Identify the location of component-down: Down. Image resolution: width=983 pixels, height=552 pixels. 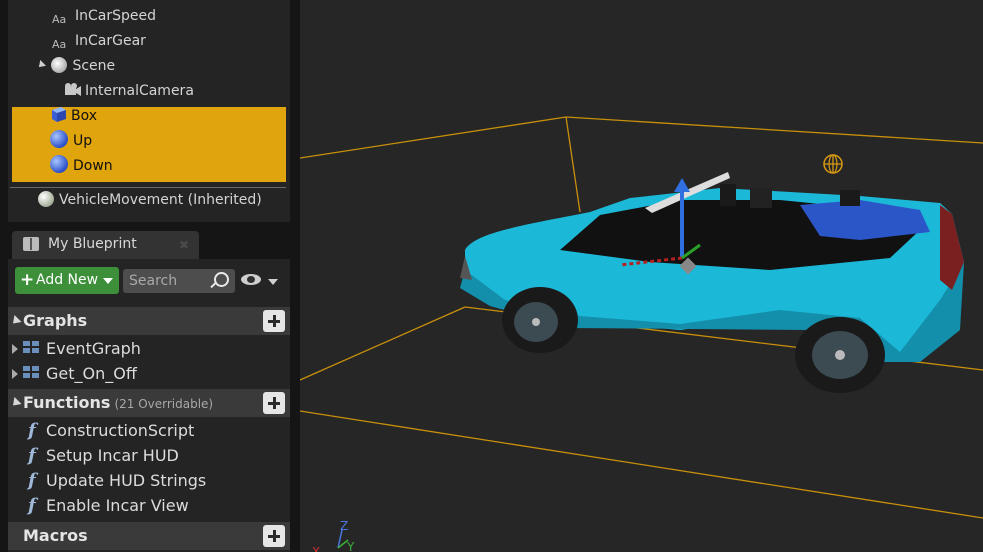
(81, 166).